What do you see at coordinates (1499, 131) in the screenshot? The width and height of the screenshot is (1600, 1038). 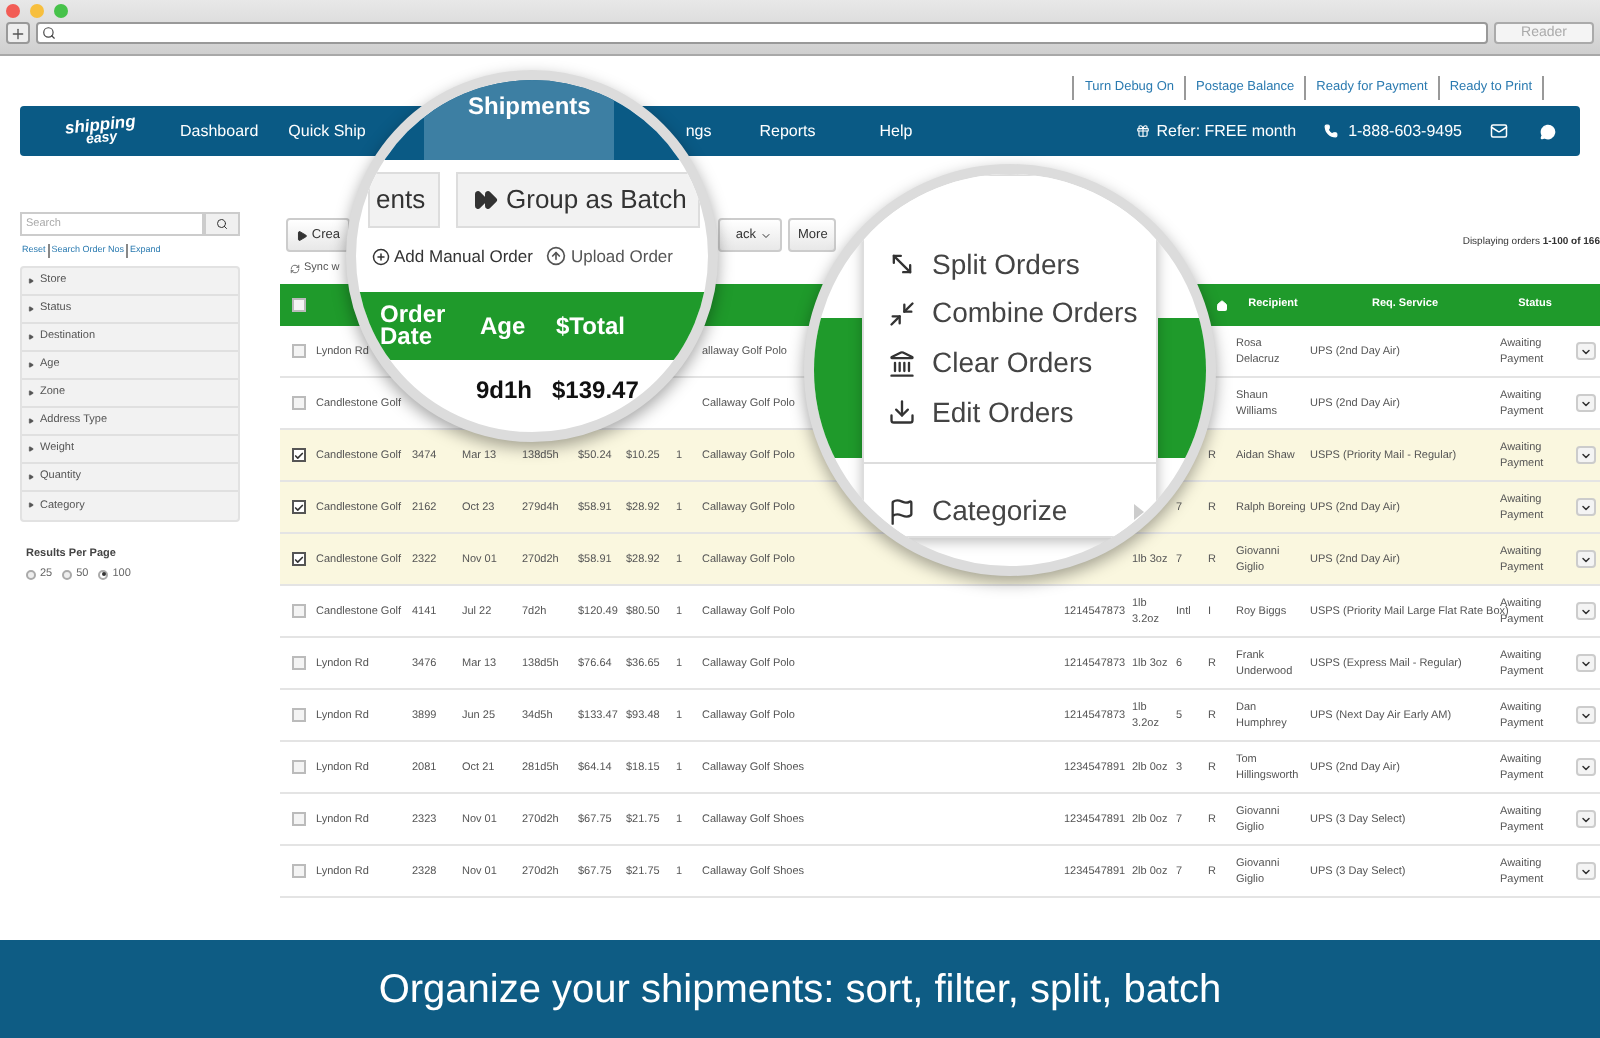 I see `mail-icon` at bounding box center [1499, 131].